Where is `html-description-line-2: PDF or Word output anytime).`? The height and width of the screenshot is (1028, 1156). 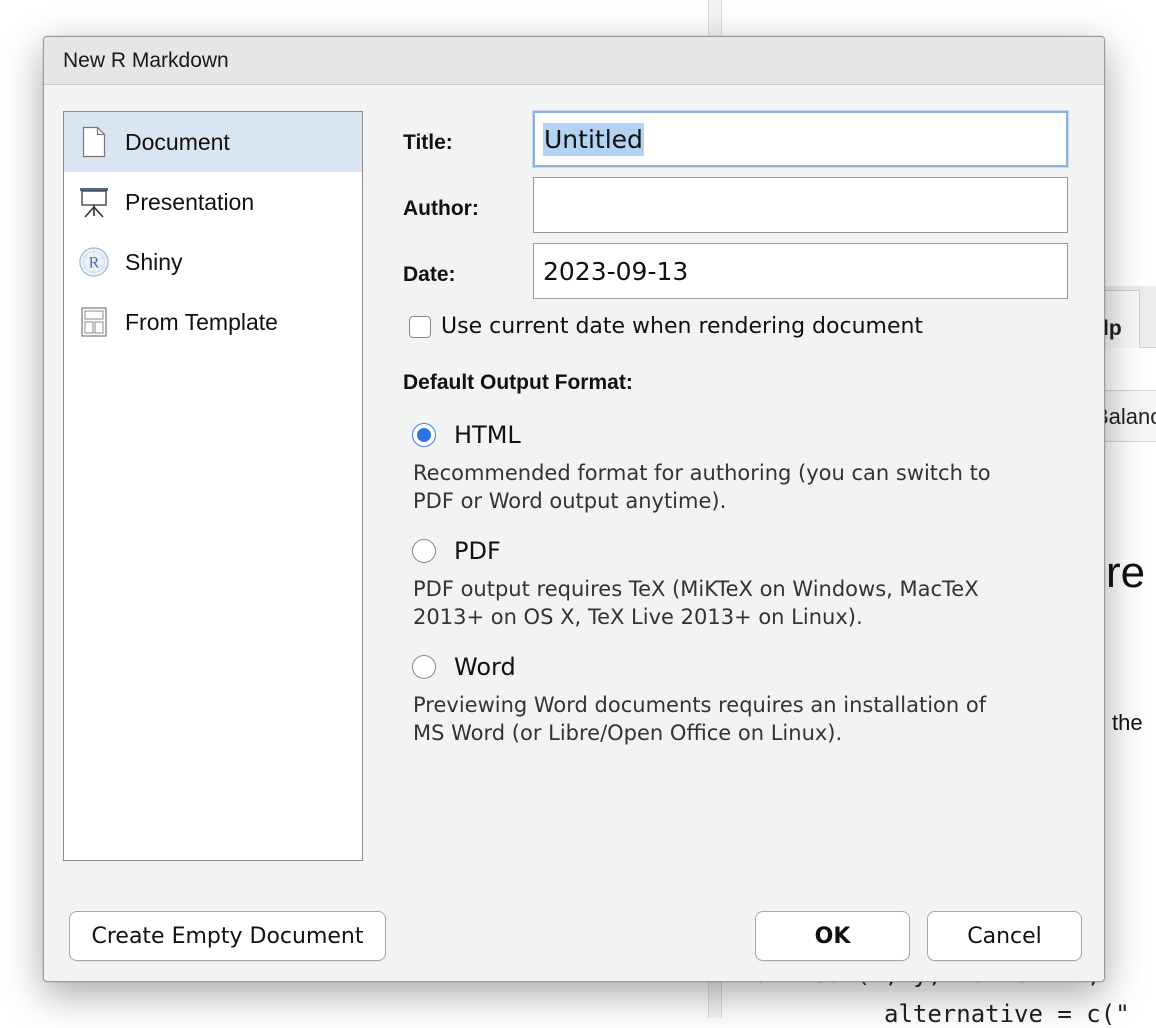
html-description-line-2: PDF or Word output anytime). is located at coordinates (570, 501).